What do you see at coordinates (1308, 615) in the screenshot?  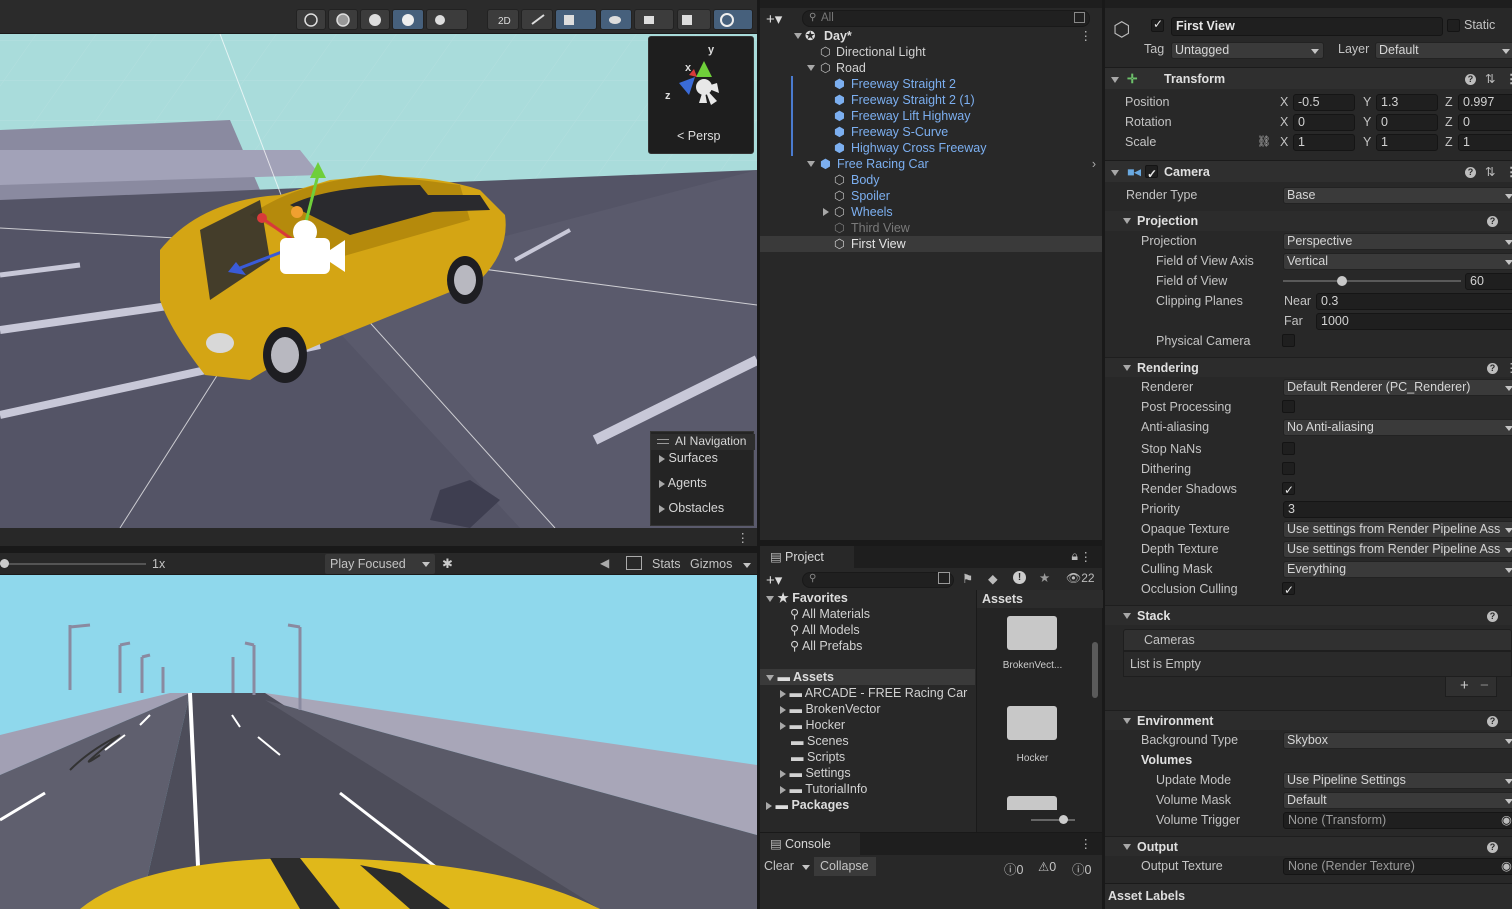 I see `stack-section-header: Stack ?` at bounding box center [1308, 615].